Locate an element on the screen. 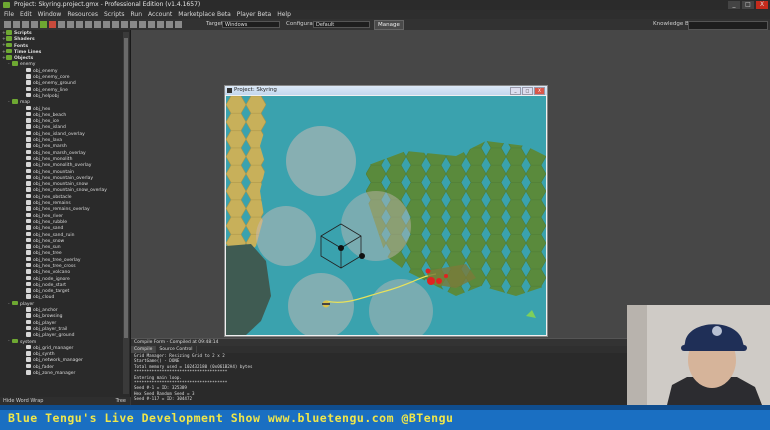 The width and height of the screenshot is (770, 430). object-label: obj_hex_beach is located at coordinates (50, 115).